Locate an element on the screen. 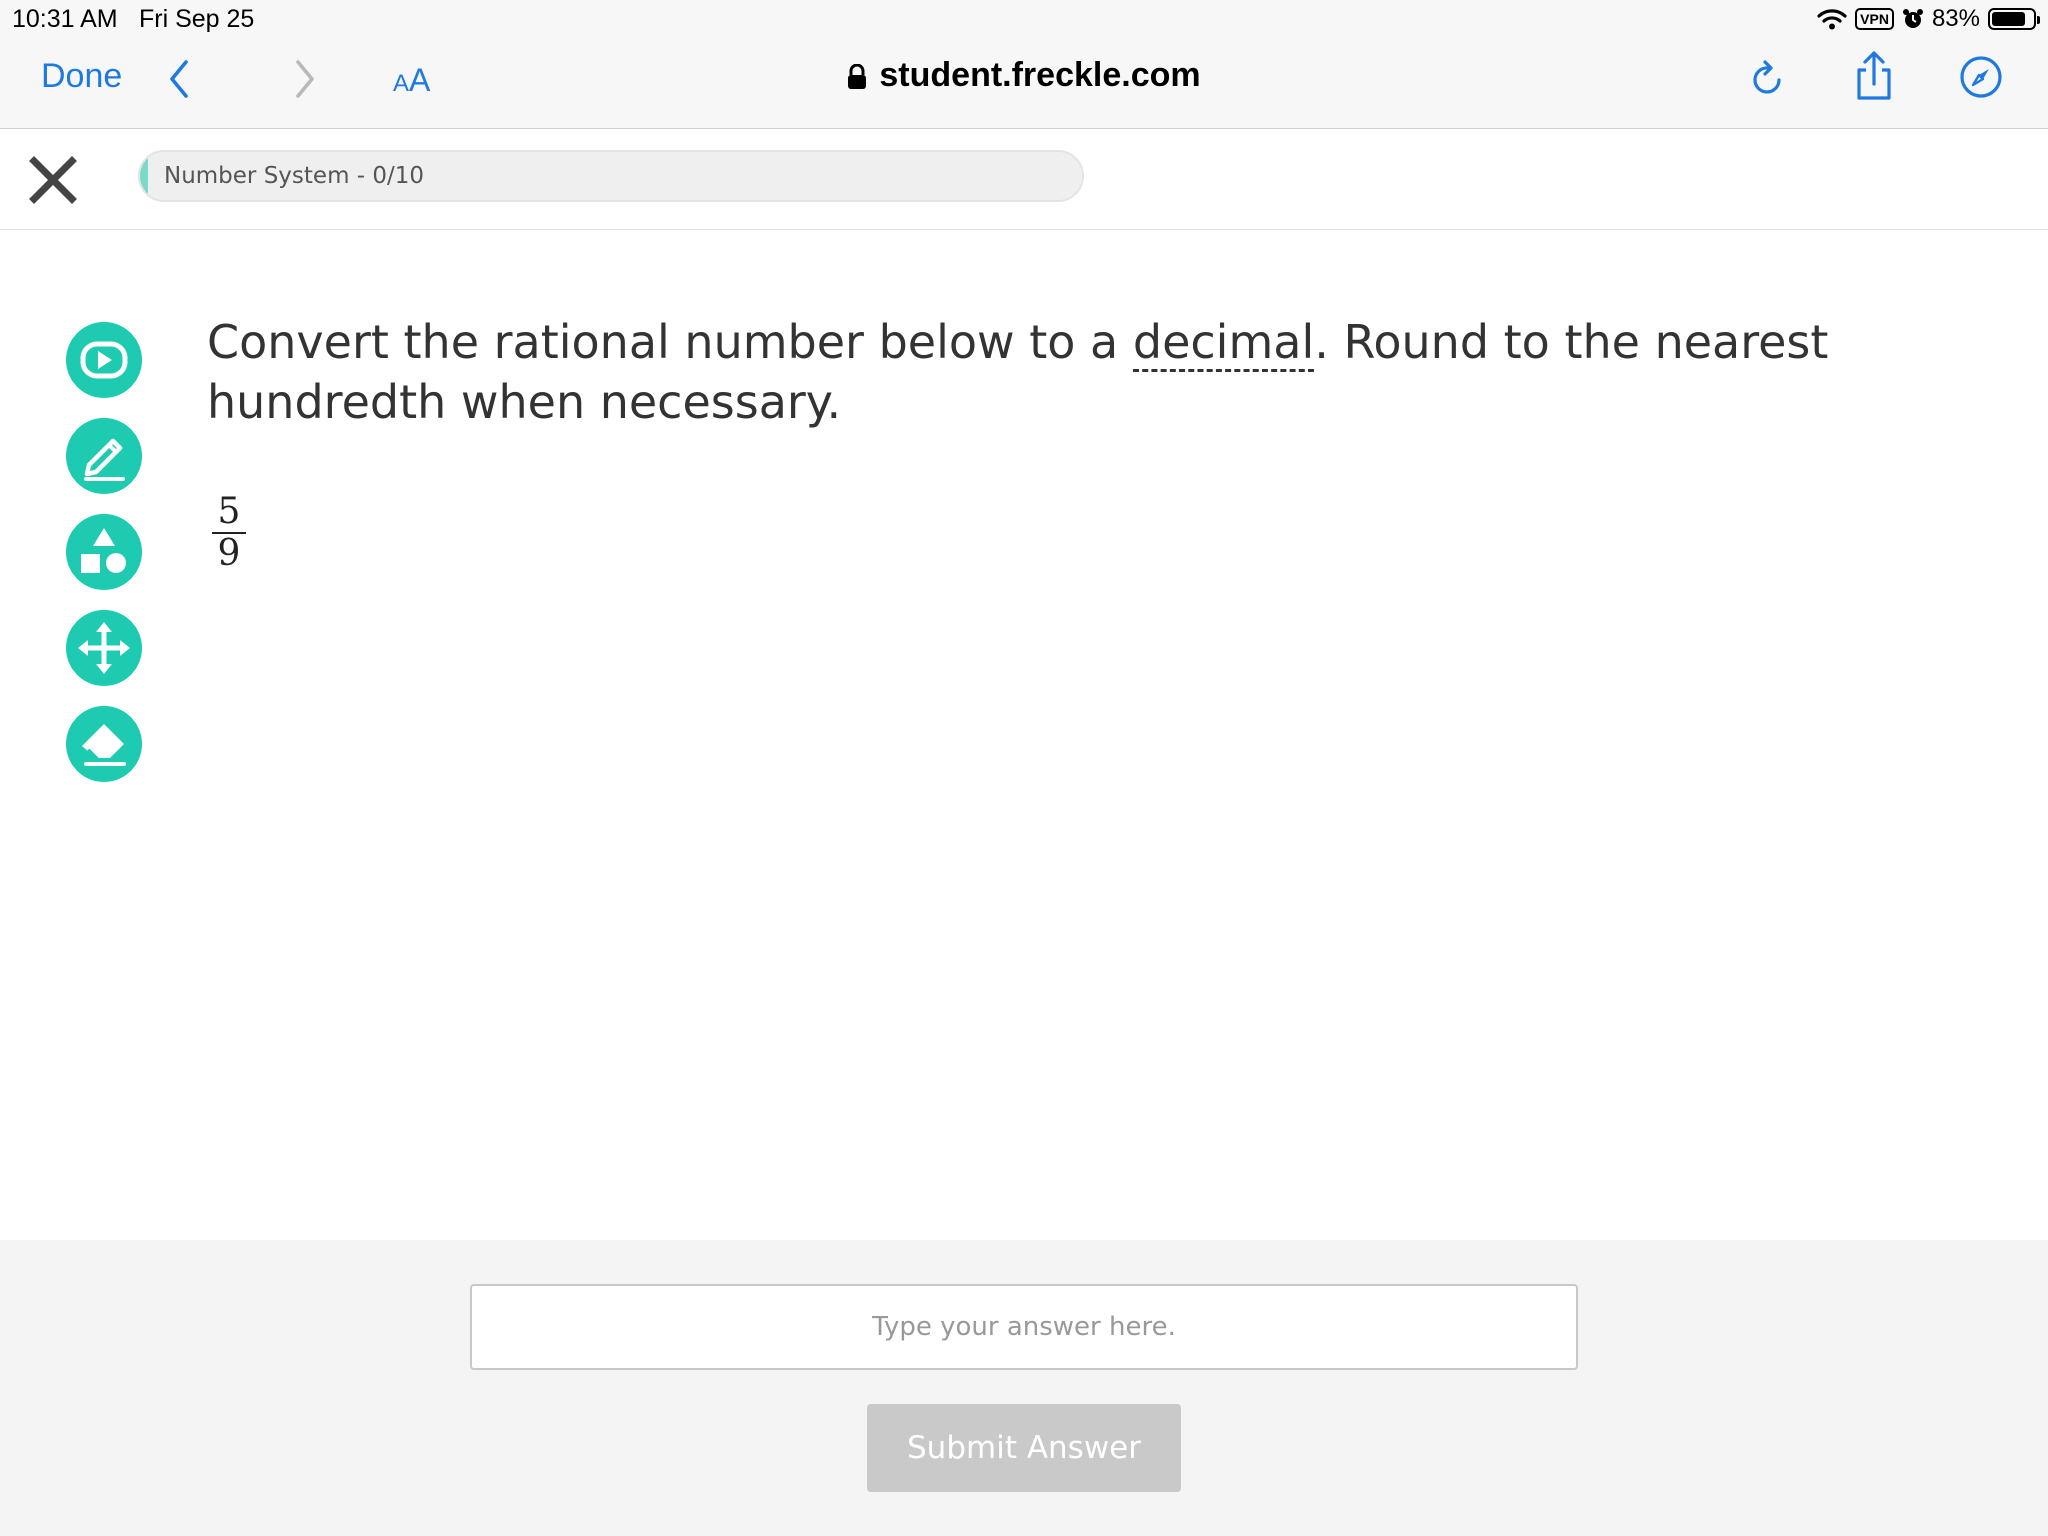  pencil-tool is located at coordinates (104, 456).